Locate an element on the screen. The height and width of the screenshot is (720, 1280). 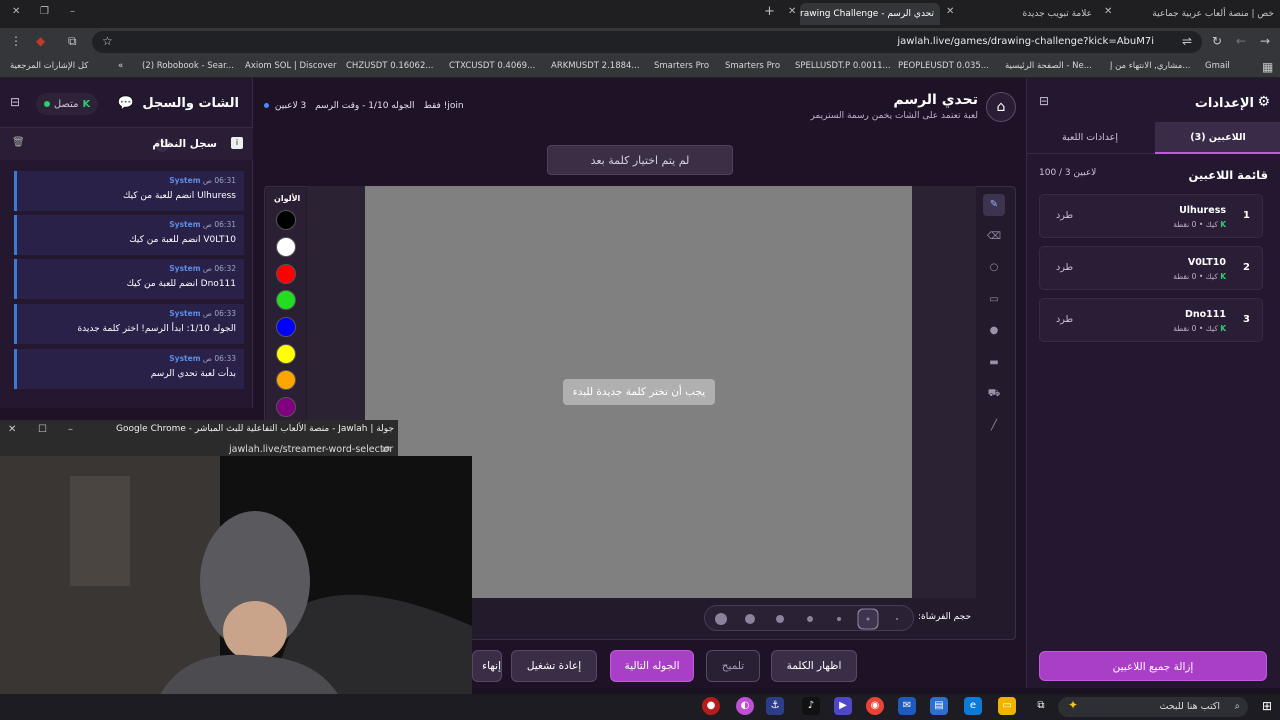
extensions-puzzle-icon: ⧉ is located at coordinates (72, 41).